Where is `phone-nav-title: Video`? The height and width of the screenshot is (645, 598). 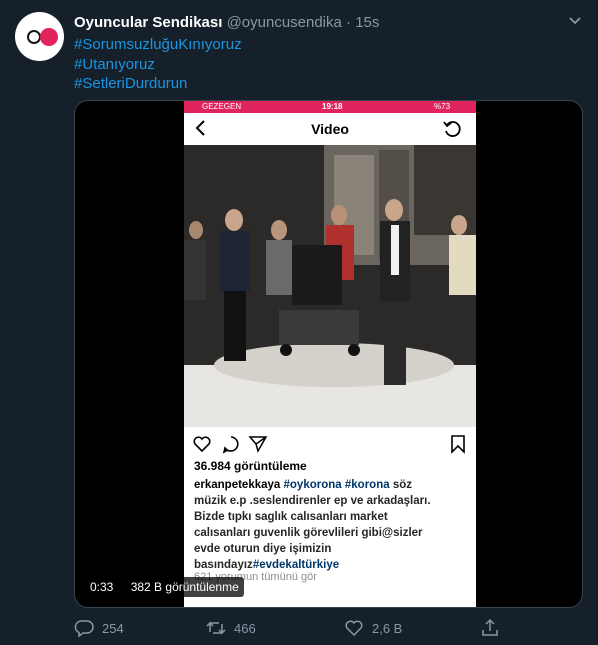 phone-nav-title: Video is located at coordinates (330, 129).